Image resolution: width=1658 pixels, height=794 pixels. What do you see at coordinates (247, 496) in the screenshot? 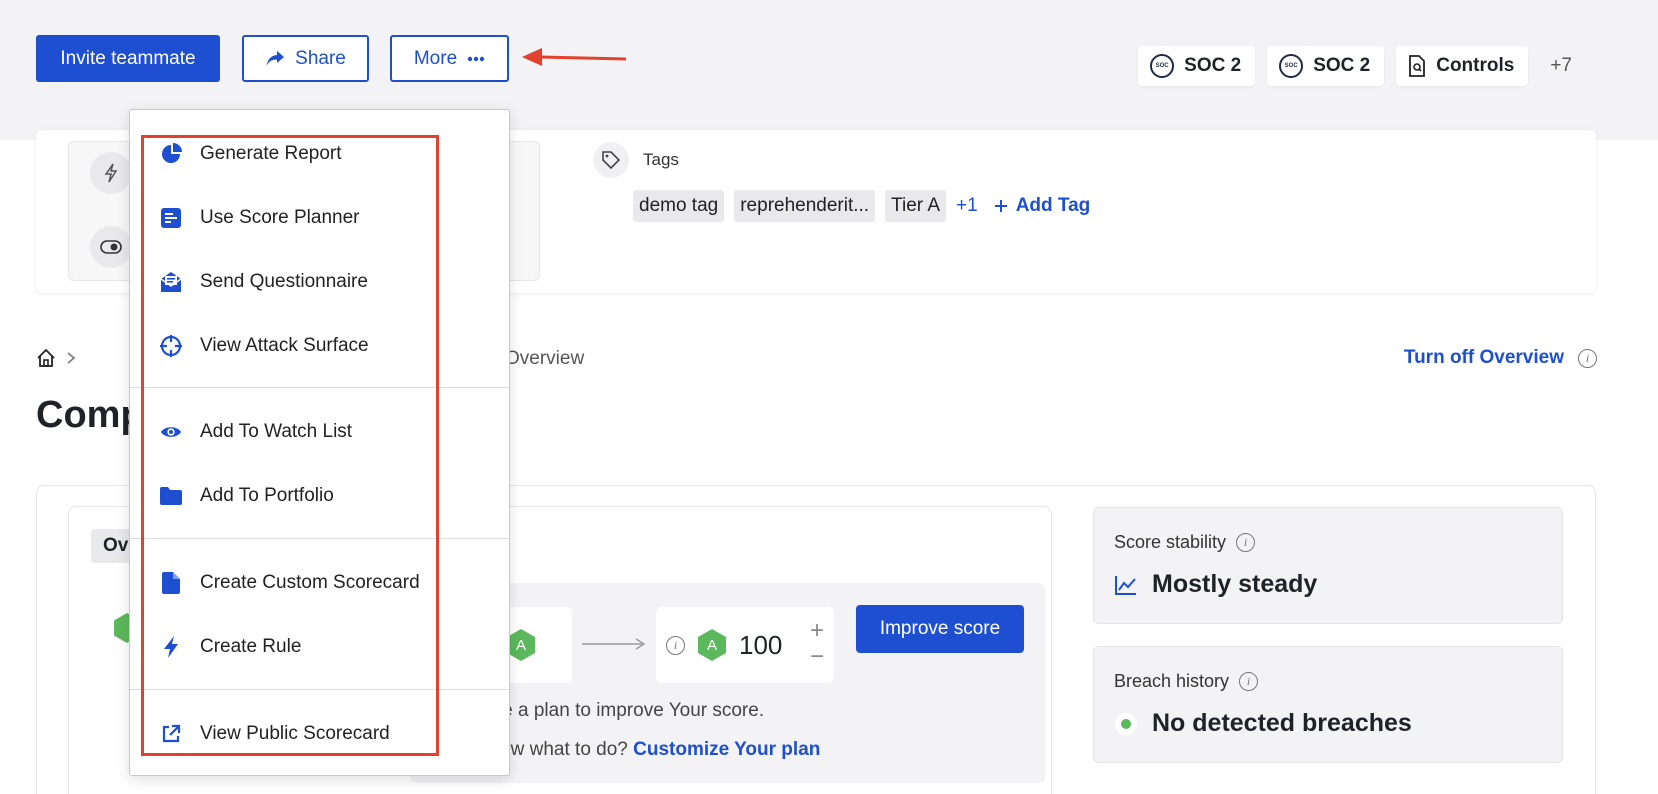
I see `menu-item-portfolio: Add To Portfolio` at bounding box center [247, 496].